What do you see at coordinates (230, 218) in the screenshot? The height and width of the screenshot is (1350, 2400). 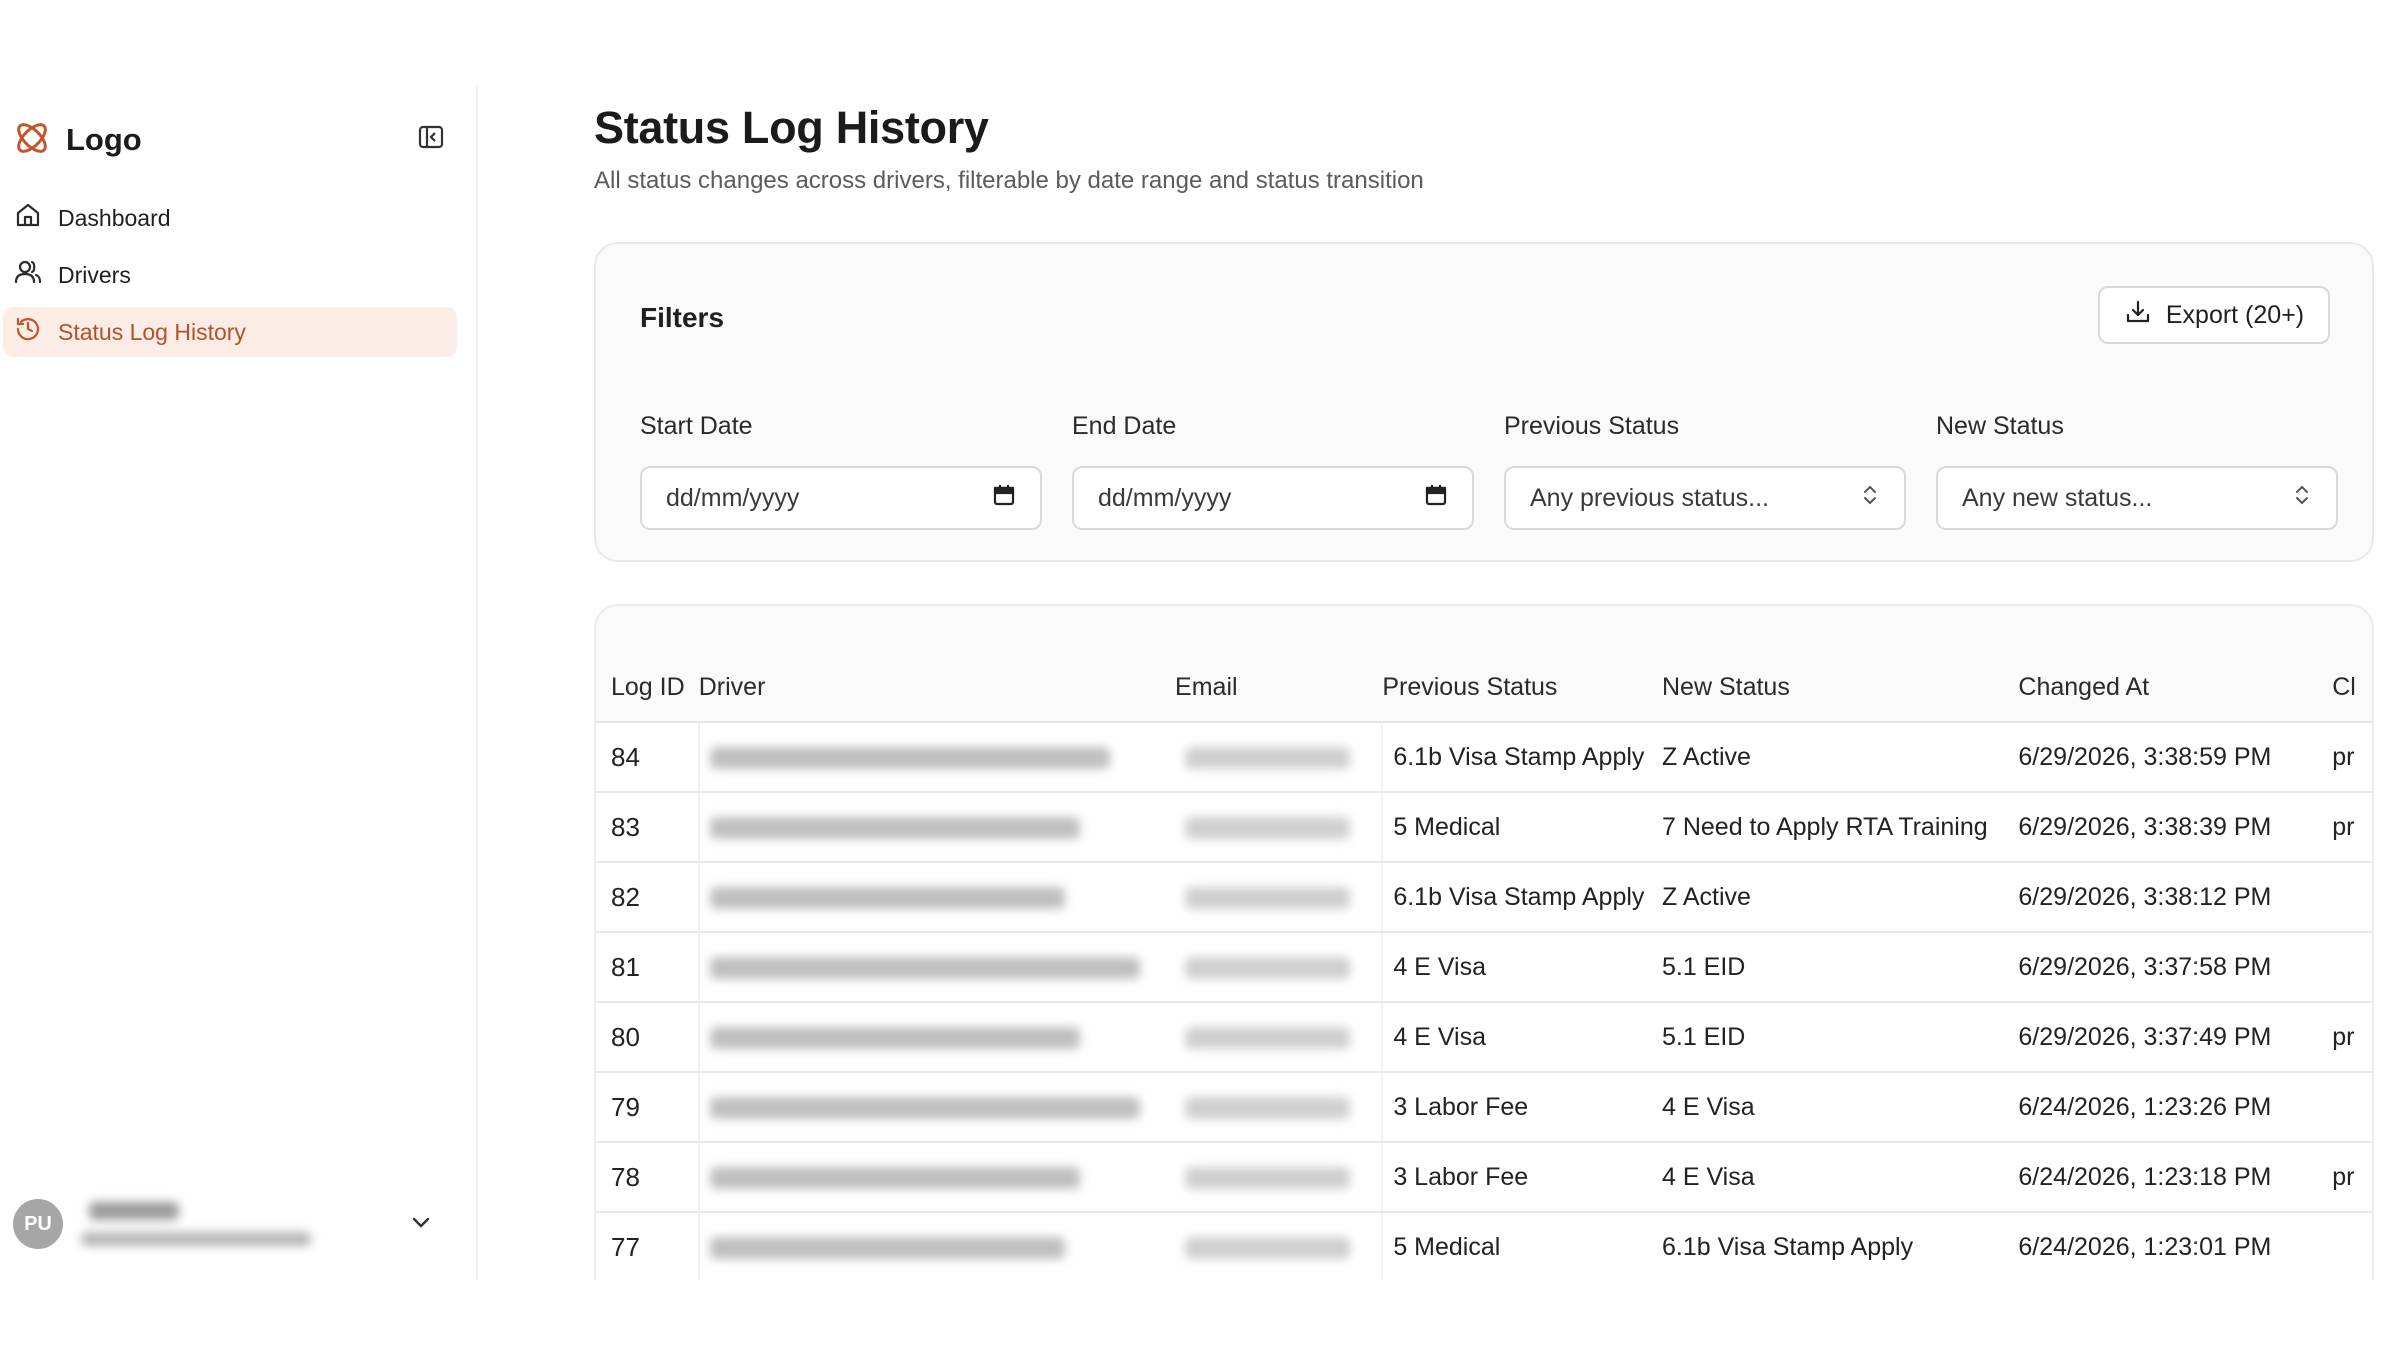 I see `sidebar-item-dashboard: Dashboard` at bounding box center [230, 218].